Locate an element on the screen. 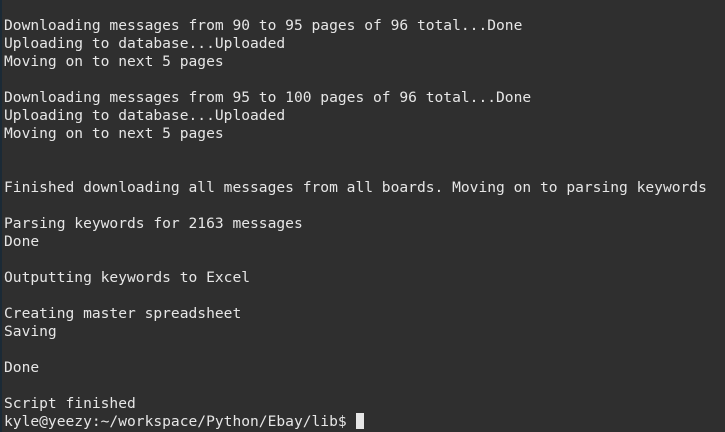  output-line: Outputting keywords to Excel is located at coordinates (127, 277).